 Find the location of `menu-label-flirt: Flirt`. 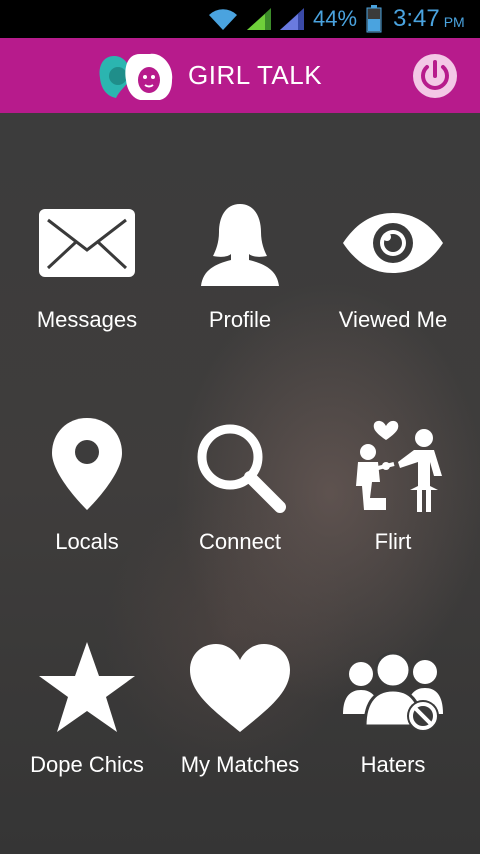

menu-label-flirt: Flirt is located at coordinates (393, 541).